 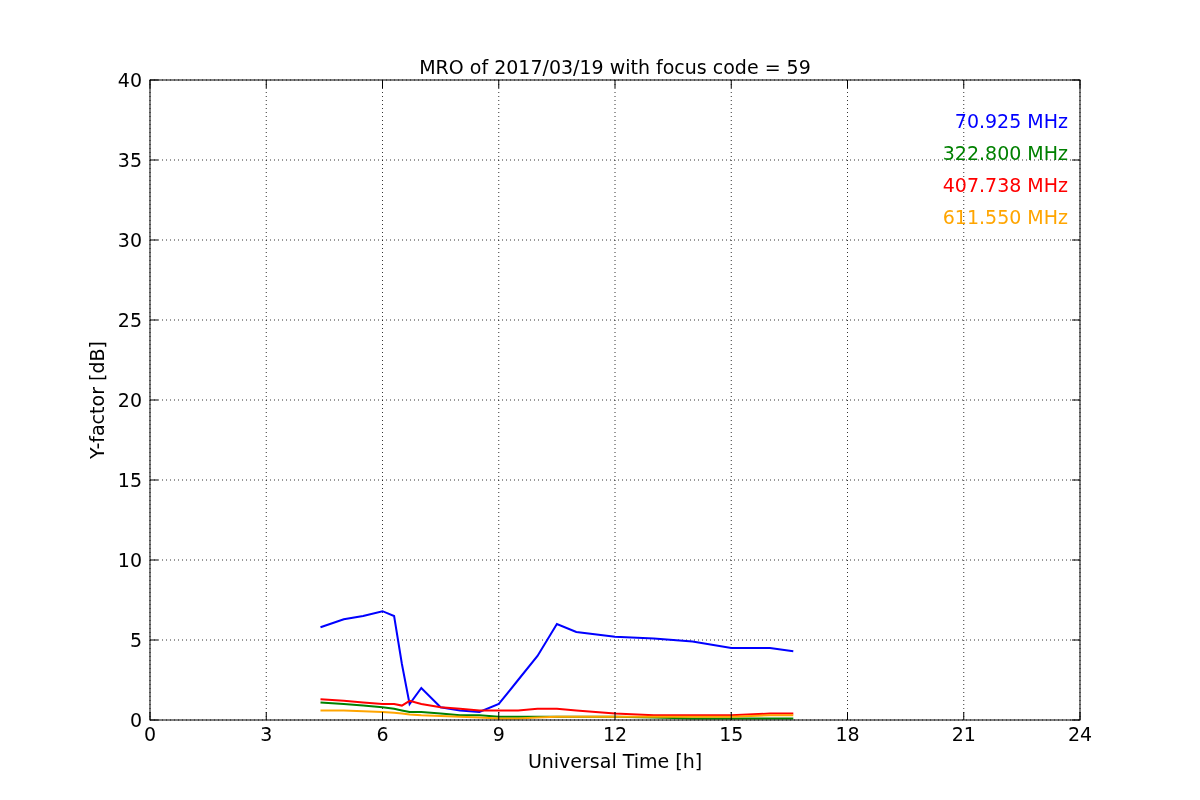 What do you see at coordinates (615, 761) in the screenshot?
I see `x-axis-label: Universal Time [h]` at bounding box center [615, 761].